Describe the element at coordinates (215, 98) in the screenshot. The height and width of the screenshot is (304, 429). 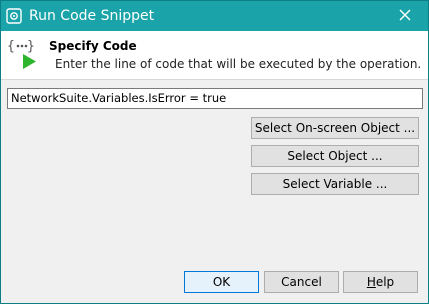
I see `code-input: NetworkSuite.Variables.IsError = true` at that location.